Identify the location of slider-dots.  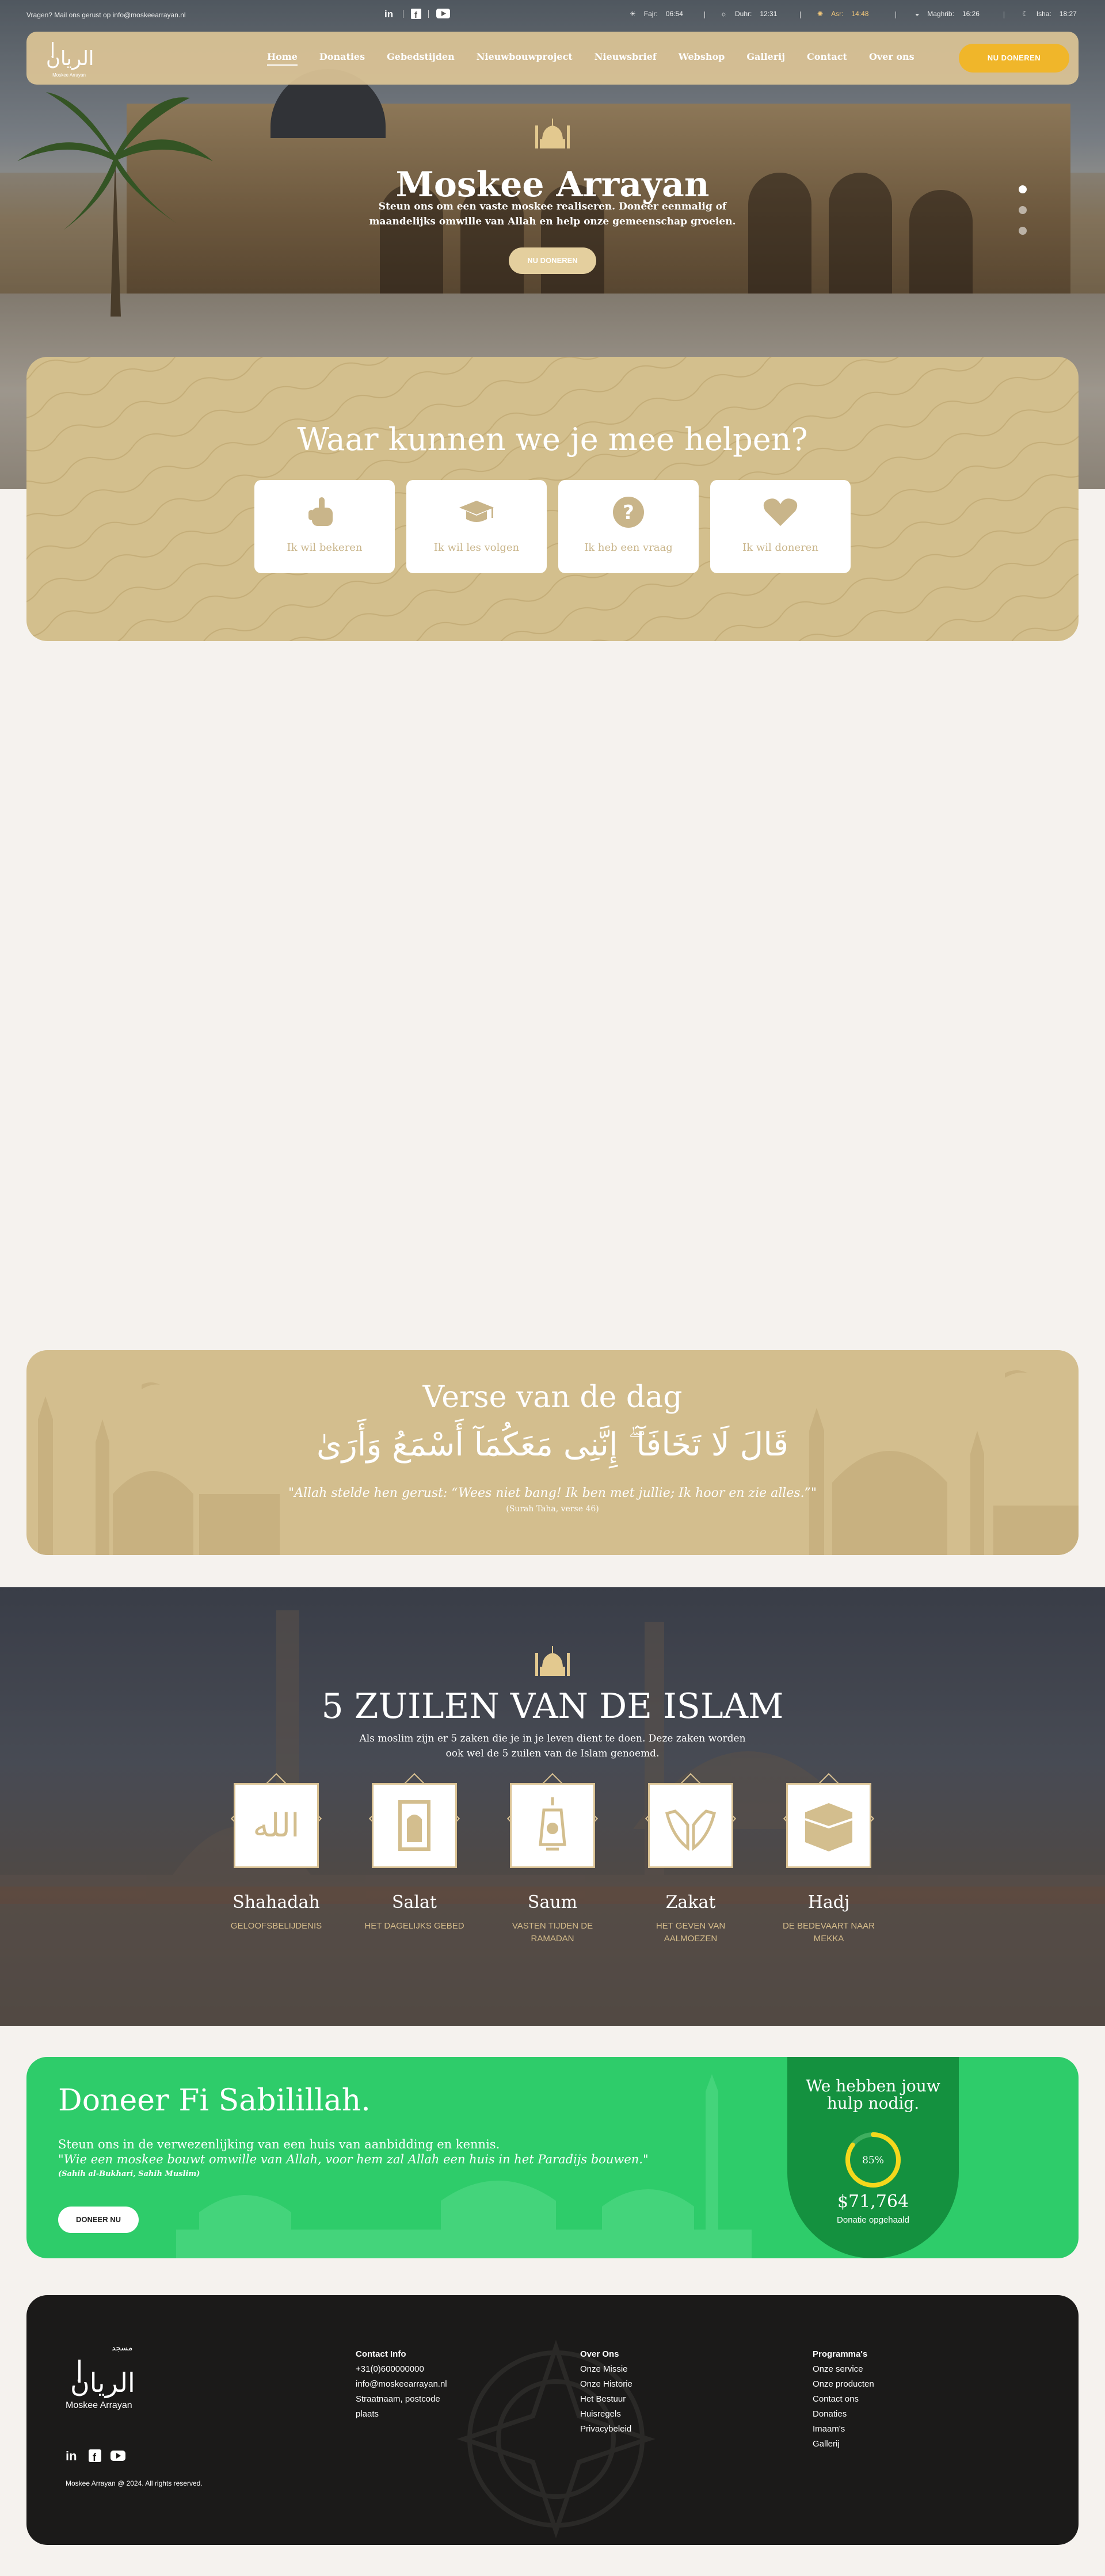
(1023, 210).